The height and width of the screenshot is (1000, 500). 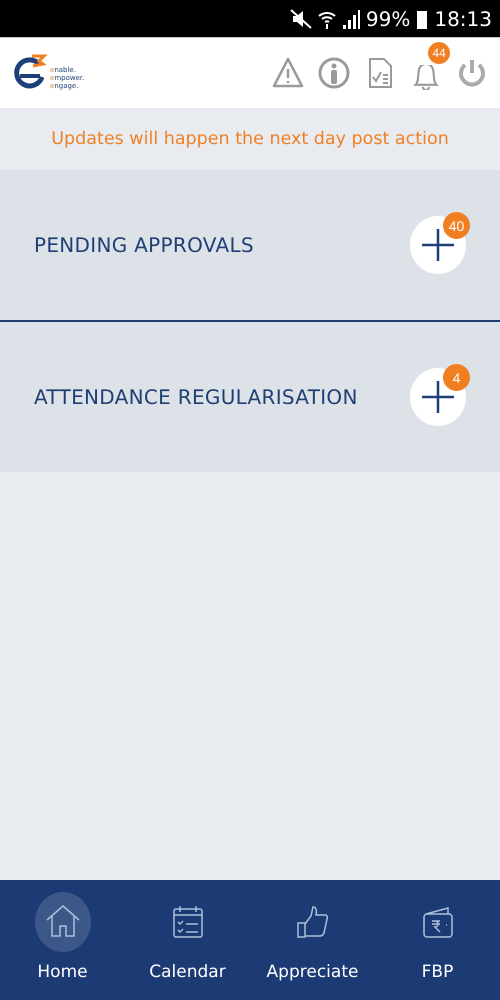 I want to click on nav-tab: Appreciate, so click(x=312, y=940).